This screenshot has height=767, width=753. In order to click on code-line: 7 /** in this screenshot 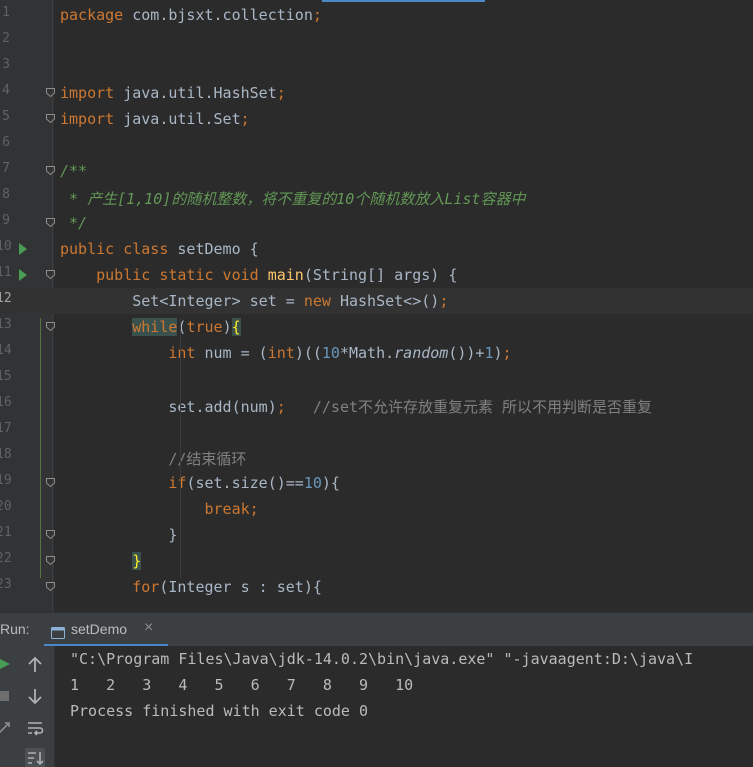, I will do `click(376, 171)`.